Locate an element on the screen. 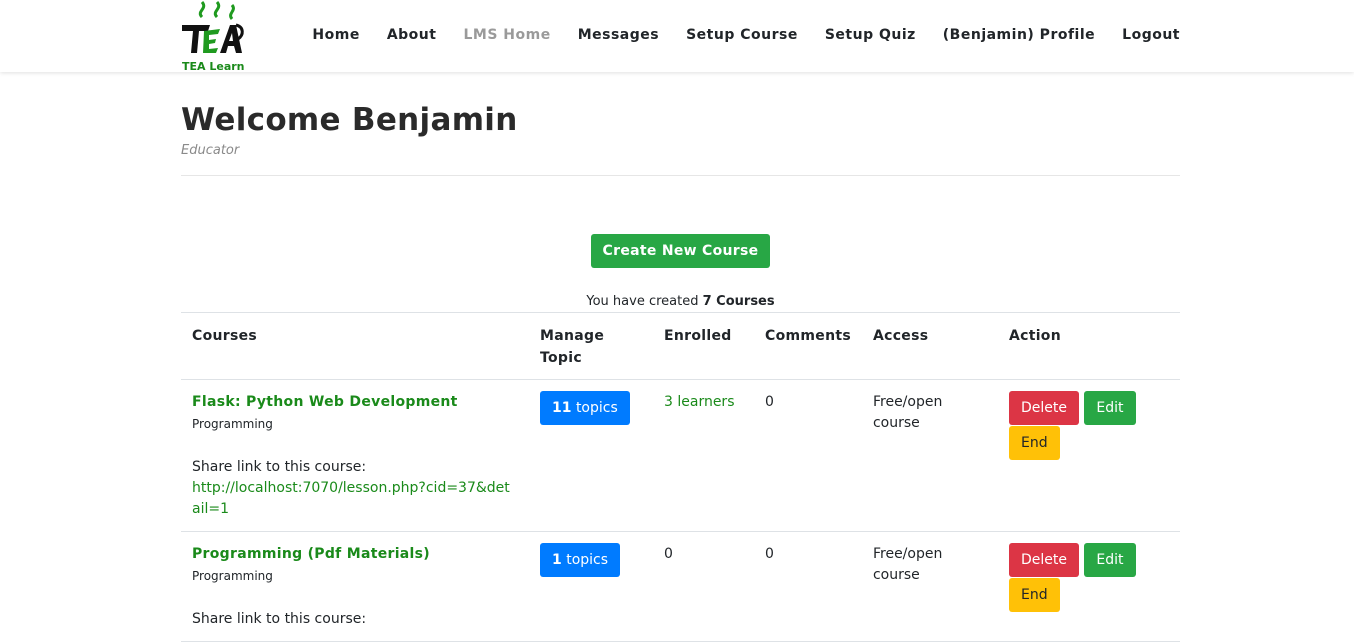 Image resolution: width=1354 pixels, height=642 pixels. header-courses: Courses is located at coordinates (355, 346).